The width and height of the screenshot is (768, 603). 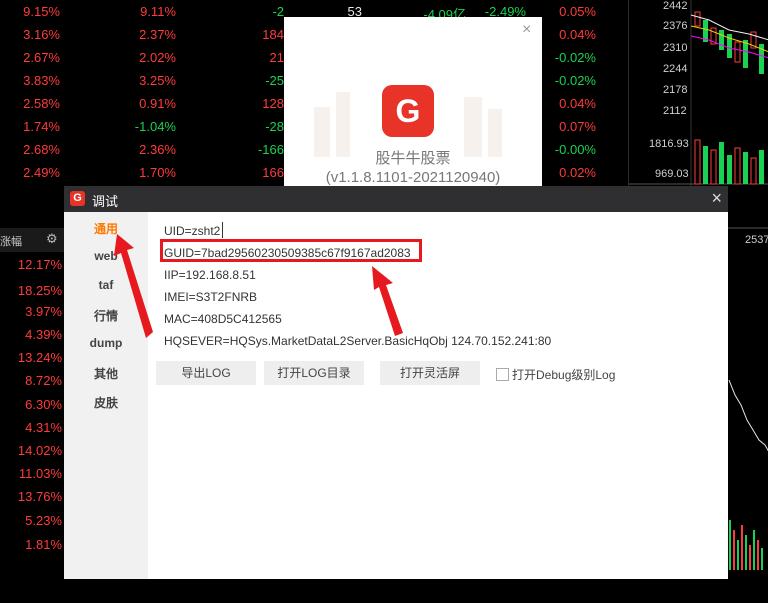 What do you see at coordinates (31, 450) in the screenshot?
I see `list-item: 14.02%` at bounding box center [31, 450].